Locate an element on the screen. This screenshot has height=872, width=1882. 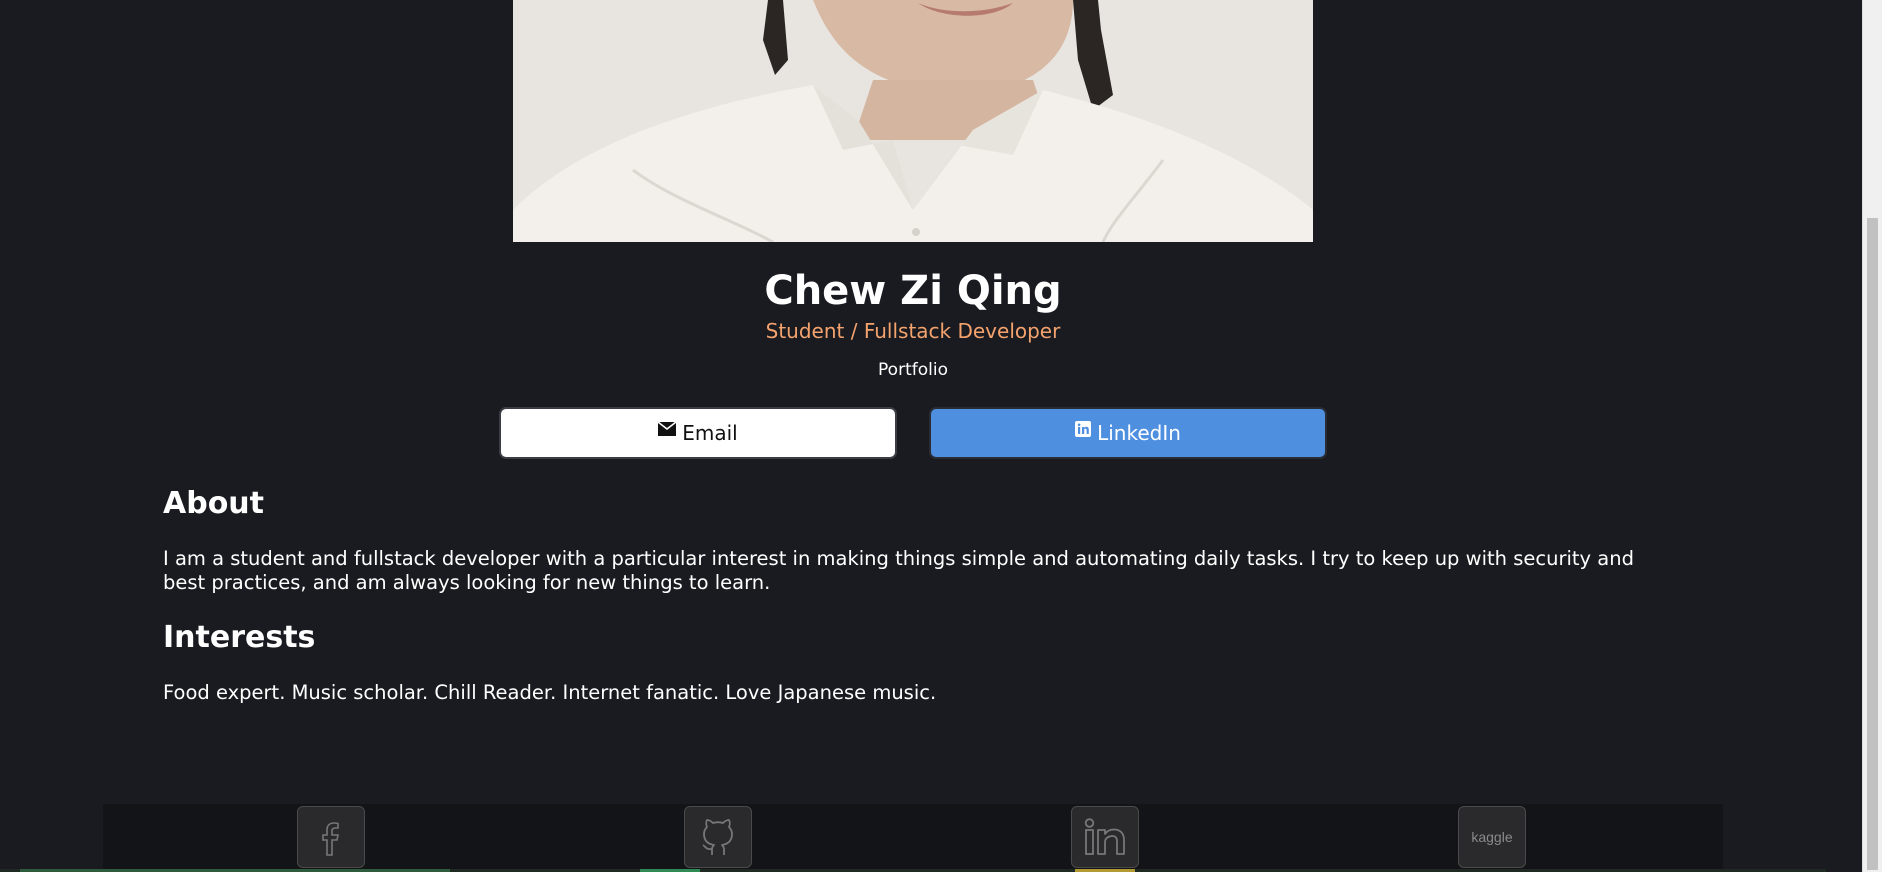
page-scrollbar is located at coordinates (1872, 436).